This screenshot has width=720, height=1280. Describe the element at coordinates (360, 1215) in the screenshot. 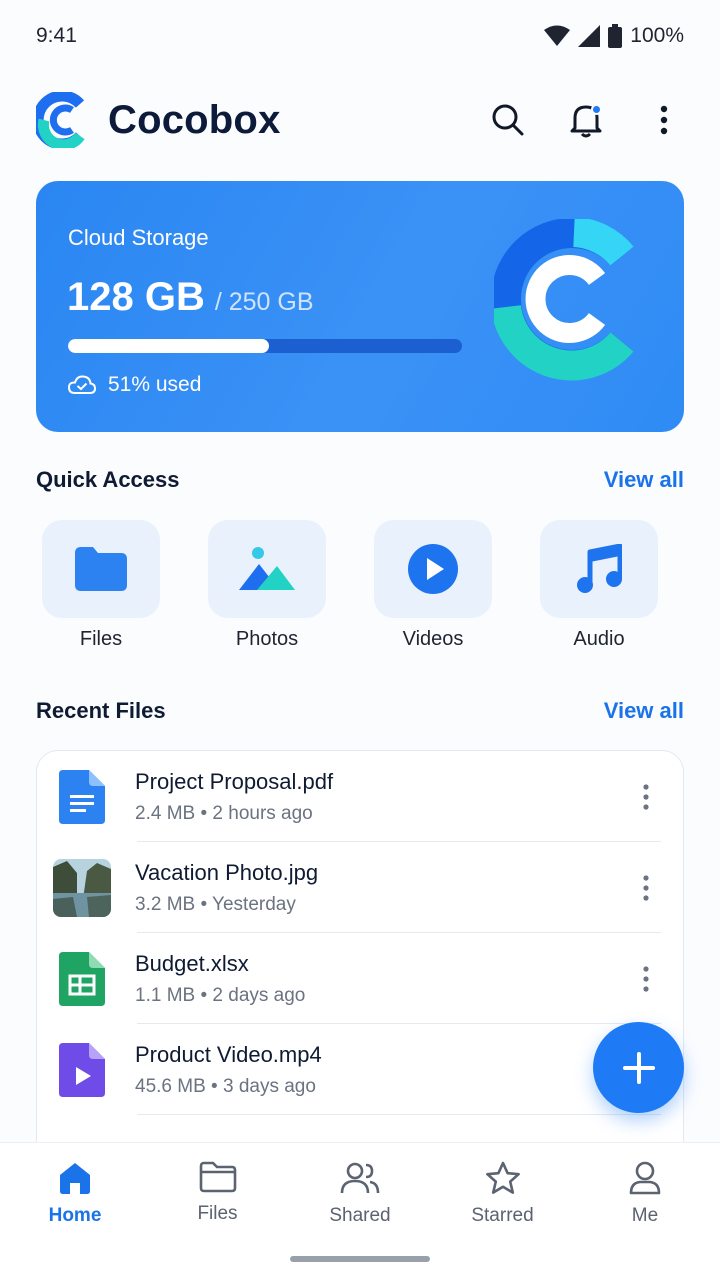

I see `nav-label: Shared` at that location.